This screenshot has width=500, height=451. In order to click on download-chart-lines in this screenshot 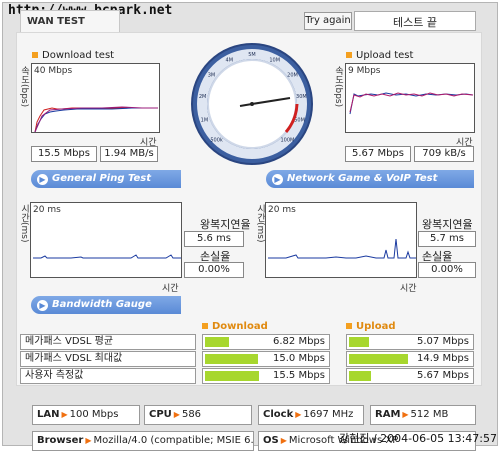, I will do `click(96, 119)`.